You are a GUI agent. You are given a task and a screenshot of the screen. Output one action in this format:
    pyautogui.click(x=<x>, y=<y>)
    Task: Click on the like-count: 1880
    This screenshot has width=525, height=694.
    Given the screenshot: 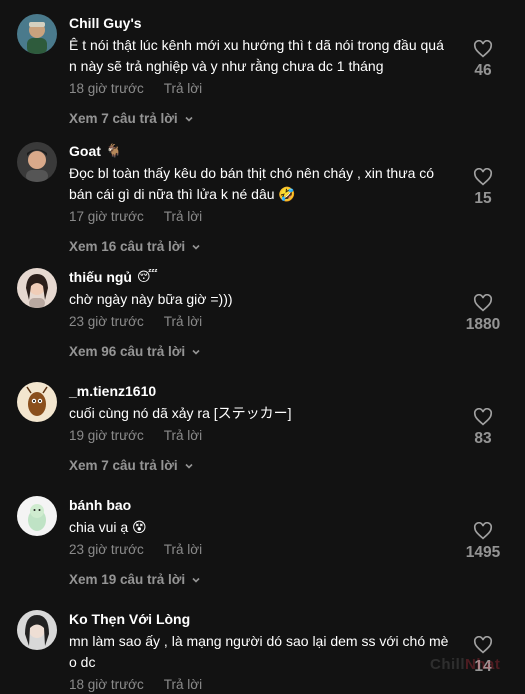 What is the action you would take?
    pyautogui.click(x=483, y=324)
    